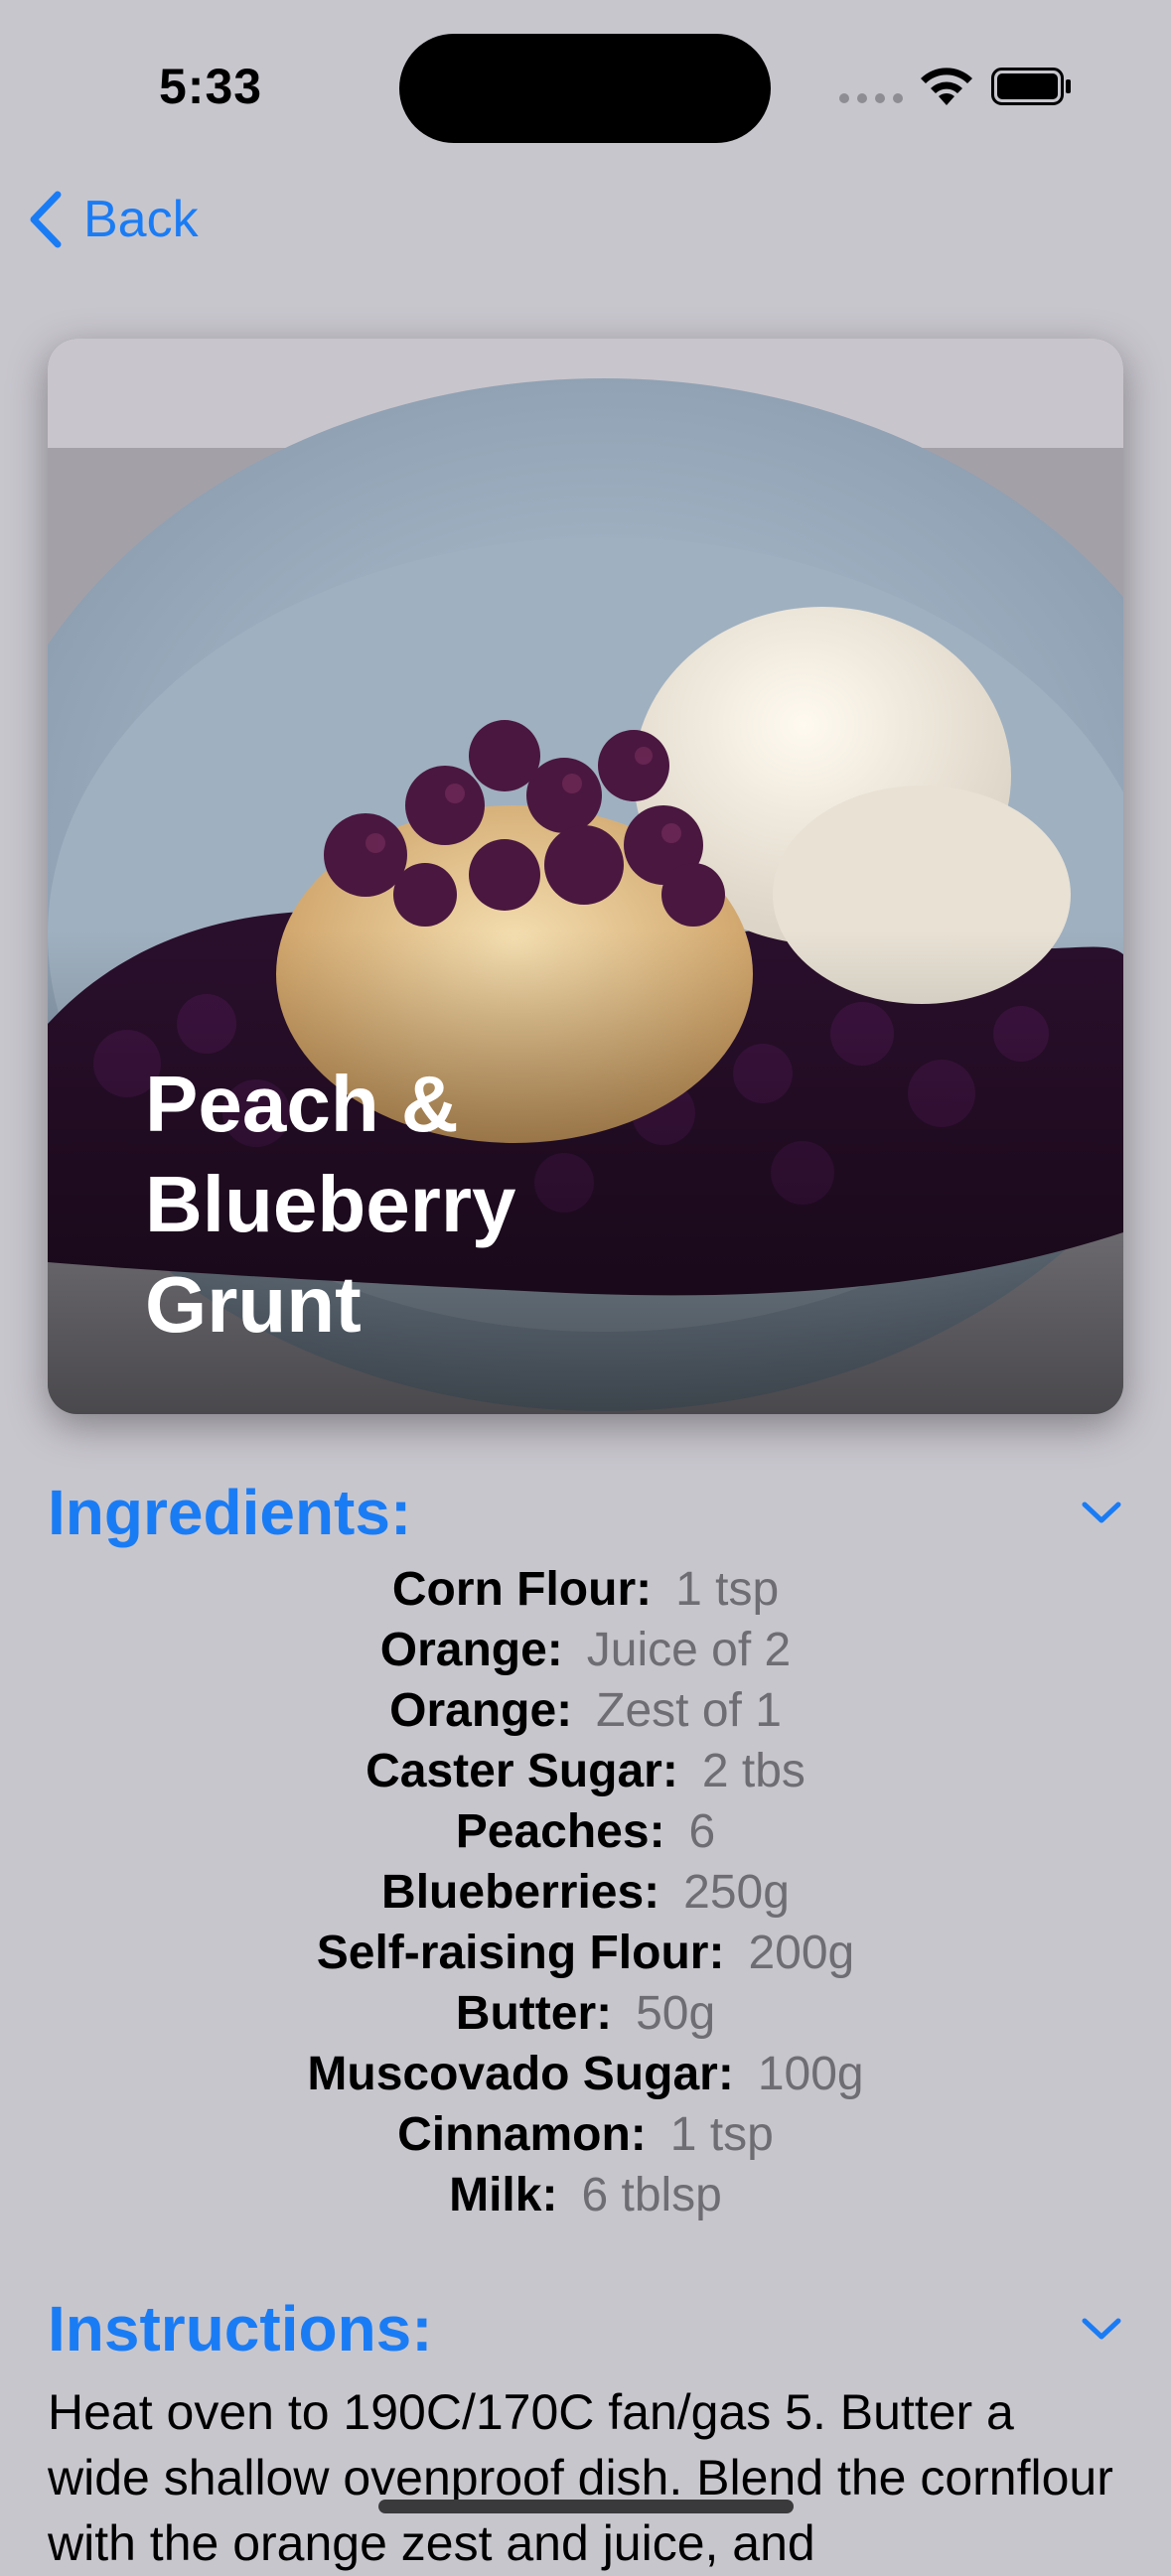 This screenshot has height=2576, width=1171. Describe the element at coordinates (330, 1205) in the screenshot. I see `recipe-title: Peach & Blueberry Grunt` at that location.